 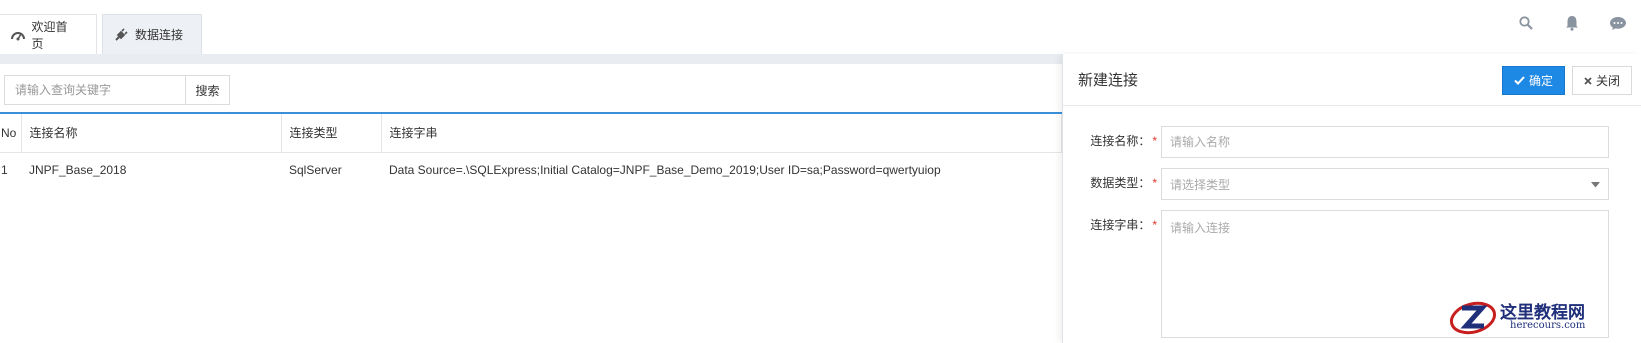 What do you see at coordinates (1385, 184) in the screenshot?
I see `data-type-select: 请选择类型` at bounding box center [1385, 184].